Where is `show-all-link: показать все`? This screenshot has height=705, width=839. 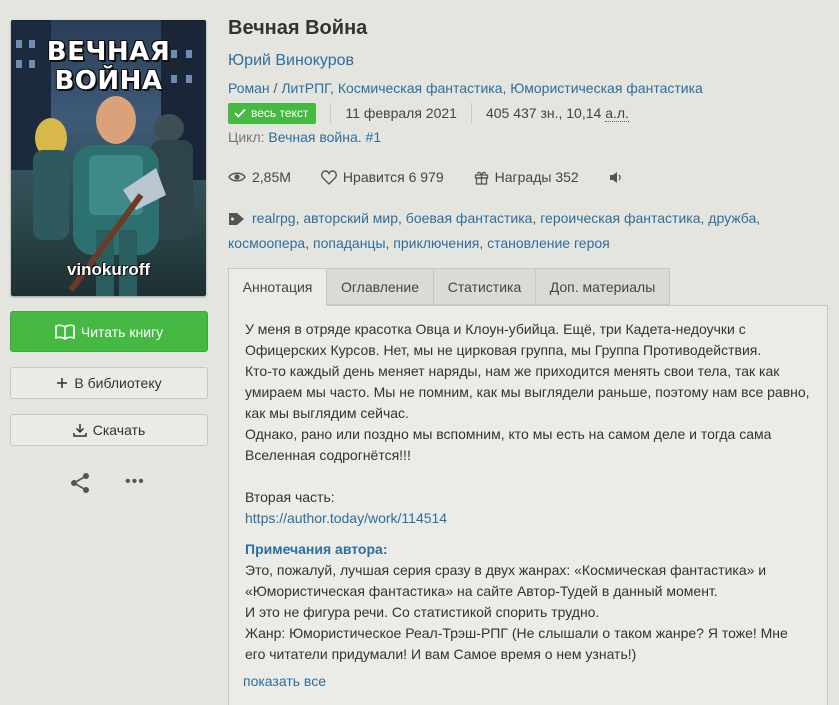 show-all-link: показать все is located at coordinates (284, 681).